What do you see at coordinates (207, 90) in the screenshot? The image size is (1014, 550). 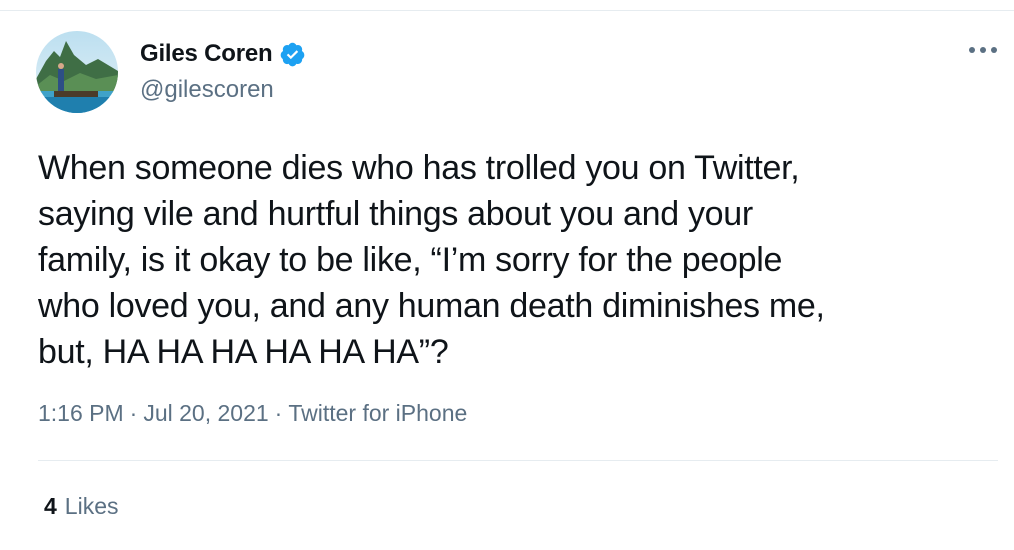 I see `user-handle: @gilescoren` at bounding box center [207, 90].